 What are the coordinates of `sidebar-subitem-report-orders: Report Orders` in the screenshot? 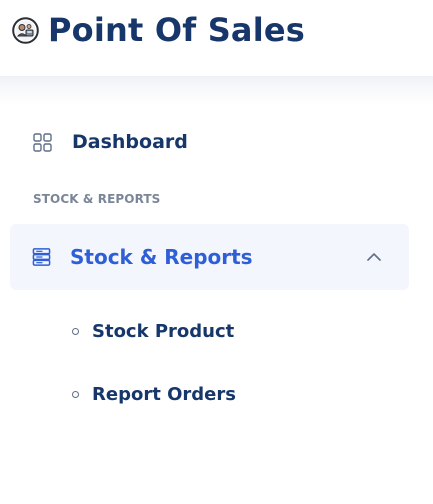 It's located at (154, 394).